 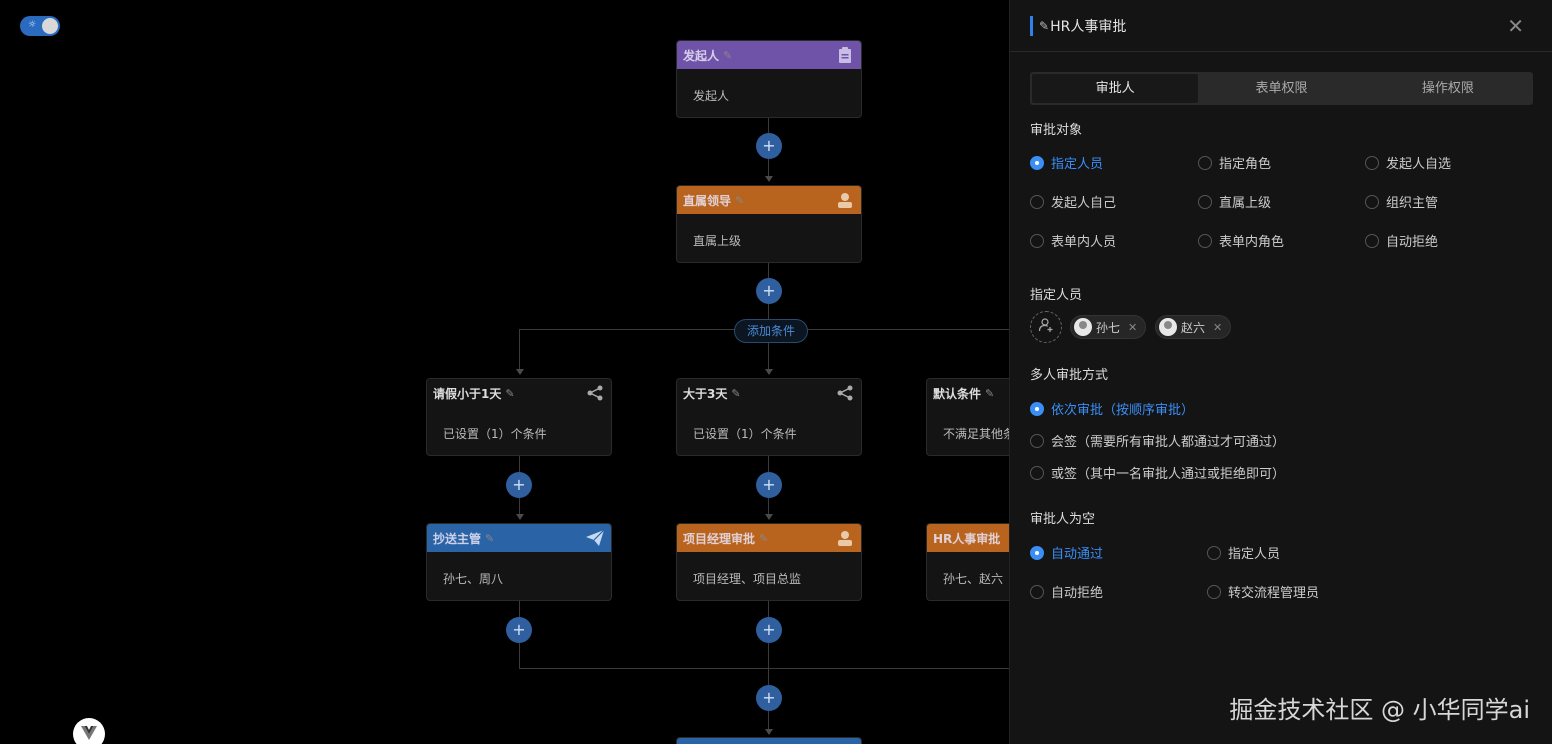 I want to click on node-title: 抄送主管, so click(x=457, y=538).